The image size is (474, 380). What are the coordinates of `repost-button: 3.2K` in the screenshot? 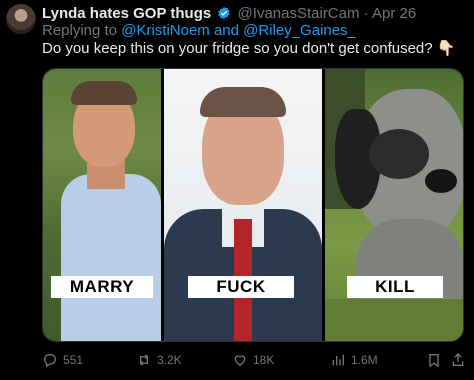 It's located at (159, 360).